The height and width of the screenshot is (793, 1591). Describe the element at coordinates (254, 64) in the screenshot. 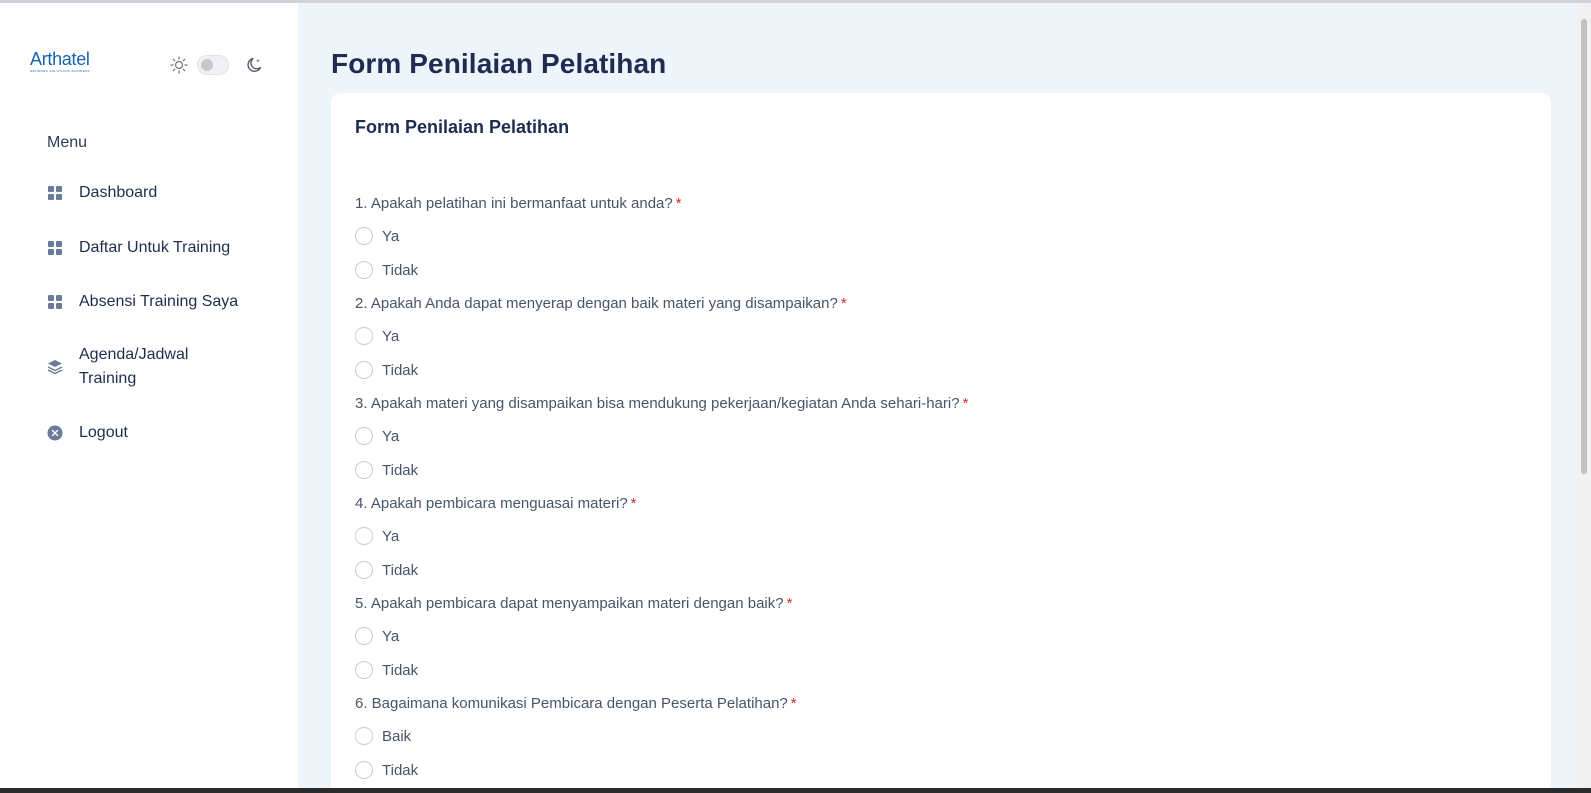

I see `moon-icon` at that location.